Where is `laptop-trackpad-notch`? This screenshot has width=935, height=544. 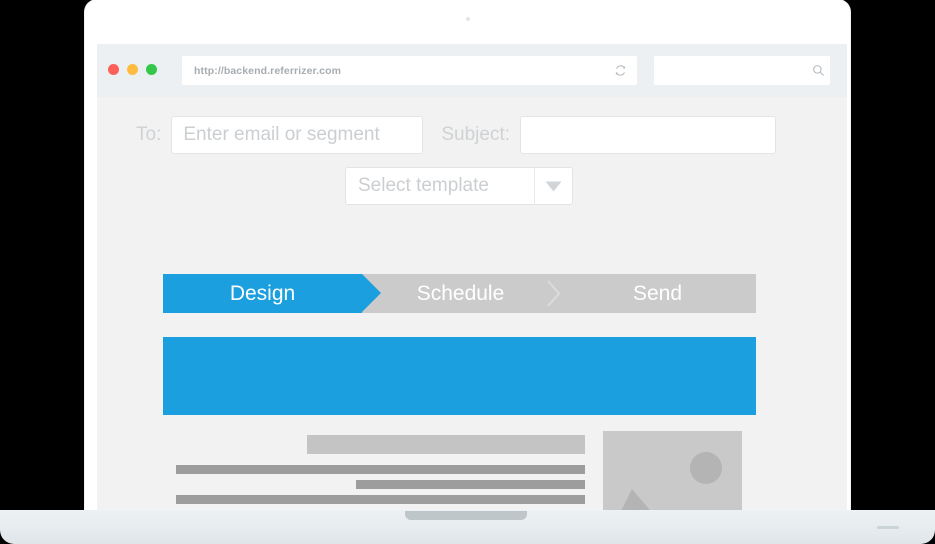 laptop-trackpad-notch is located at coordinates (466, 515).